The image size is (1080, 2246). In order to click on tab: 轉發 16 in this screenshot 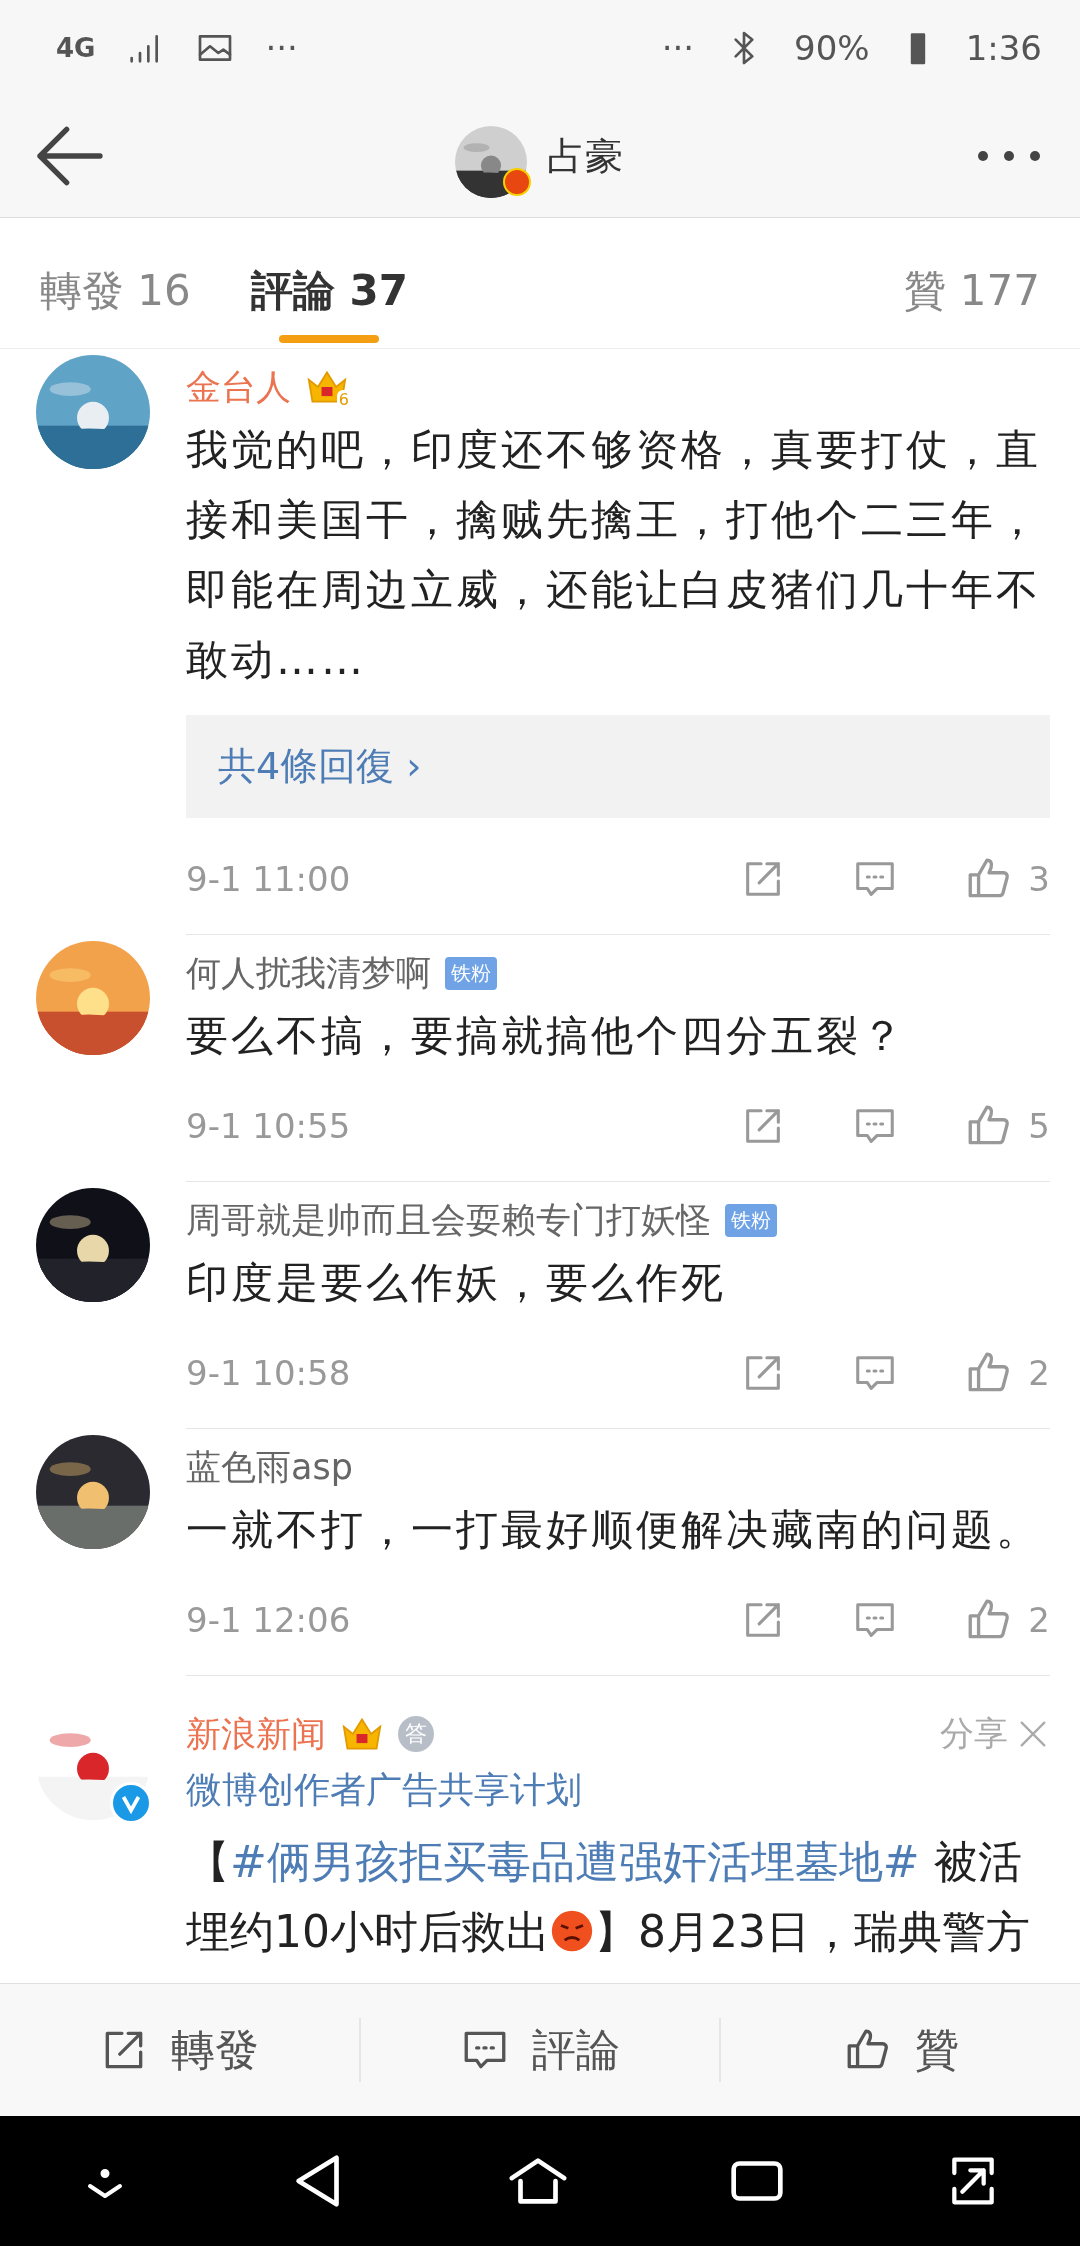, I will do `click(115, 283)`.